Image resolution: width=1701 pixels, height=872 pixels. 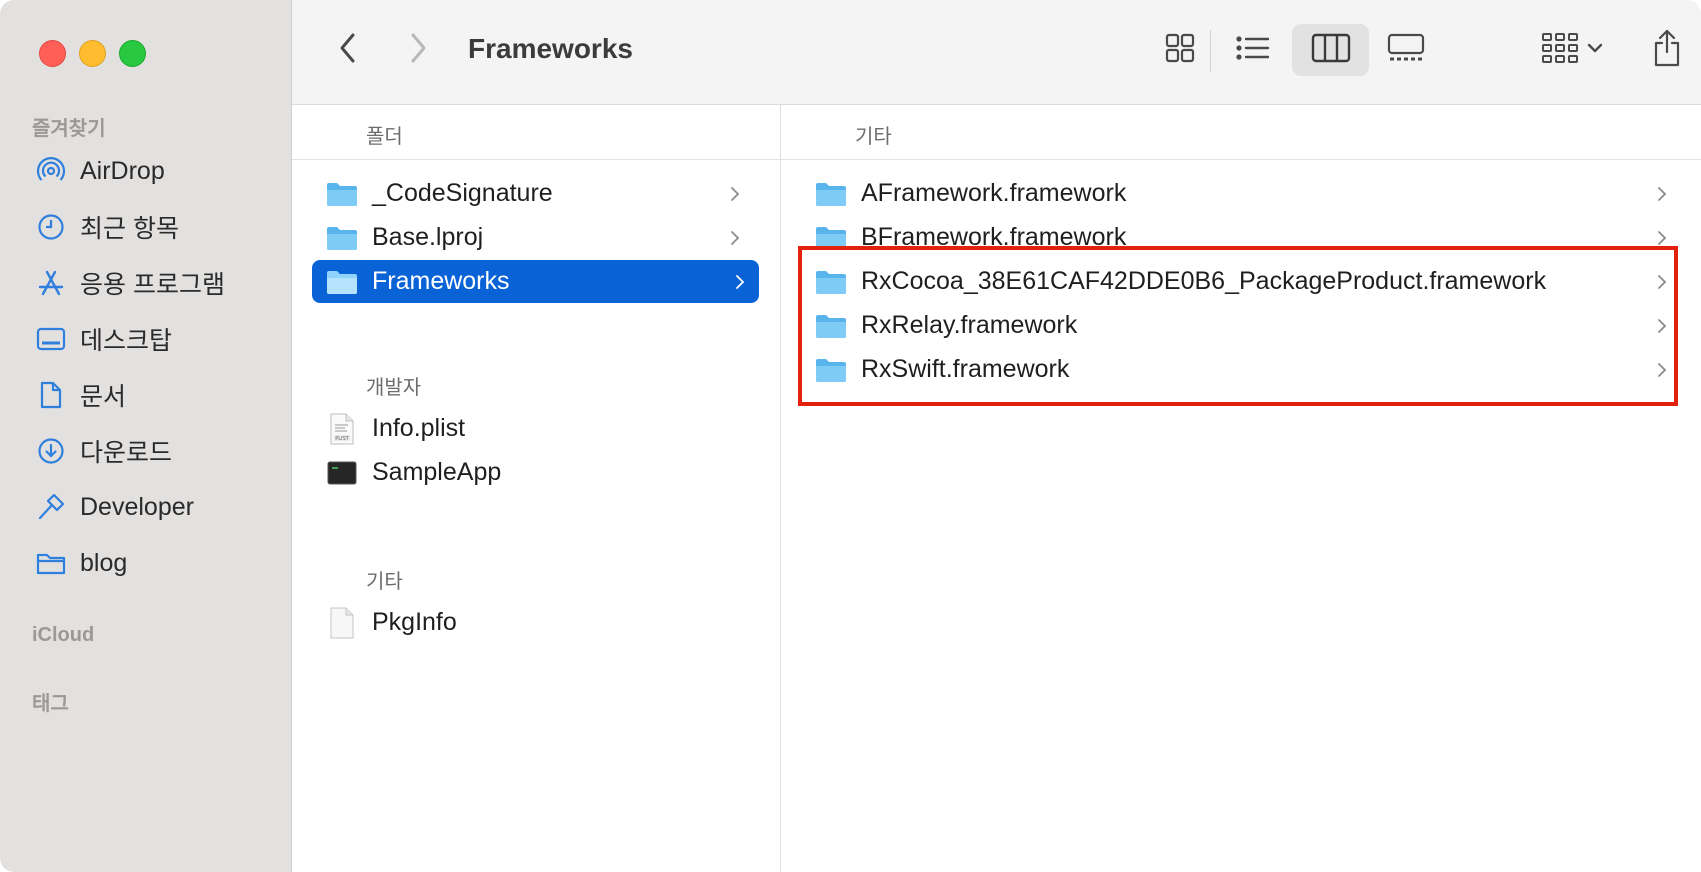 What do you see at coordinates (394, 388) in the screenshot?
I see `developer-group-label: 개발자` at bounding box center [394, 388].